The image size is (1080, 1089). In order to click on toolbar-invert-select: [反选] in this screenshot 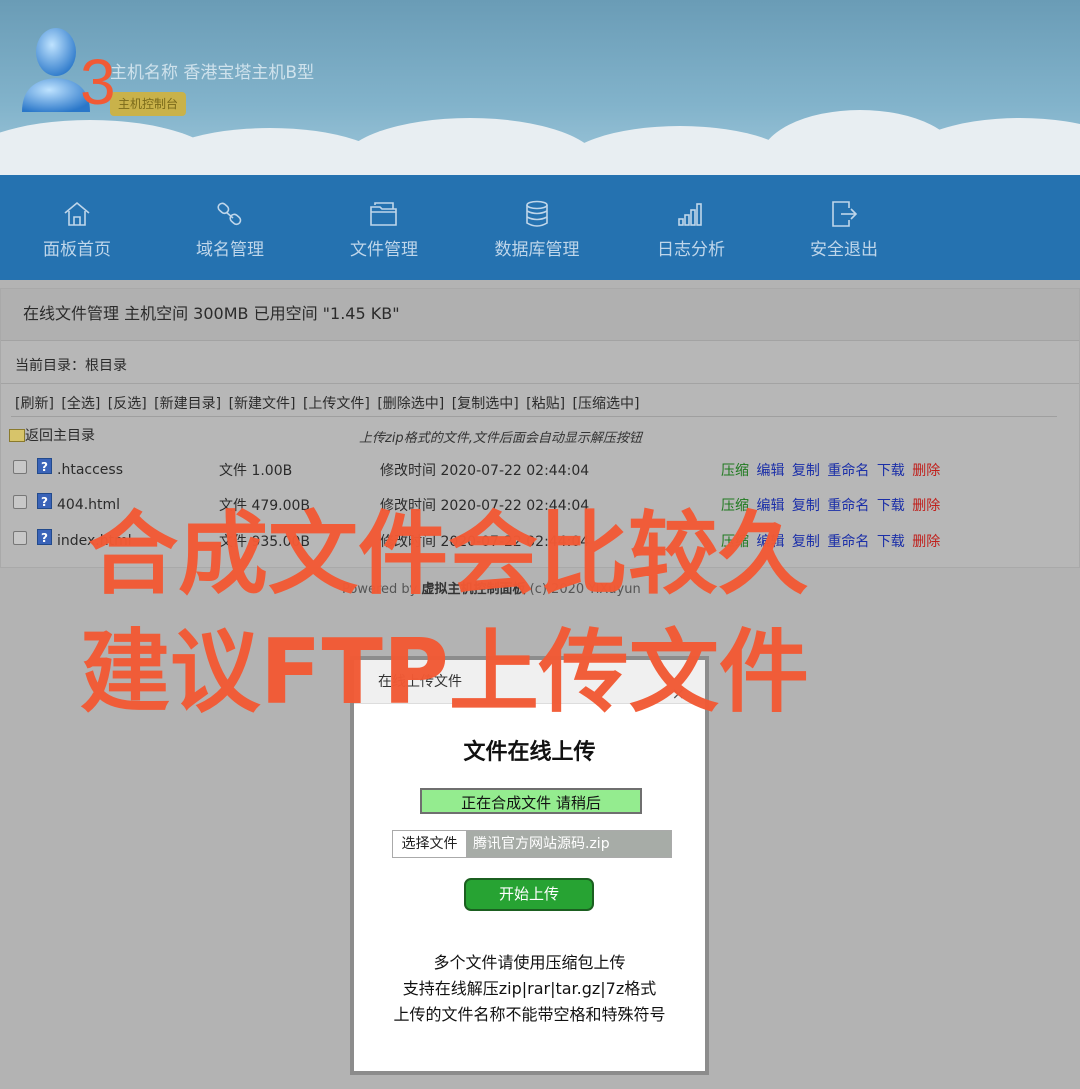, I will do `click(127, 404)`.